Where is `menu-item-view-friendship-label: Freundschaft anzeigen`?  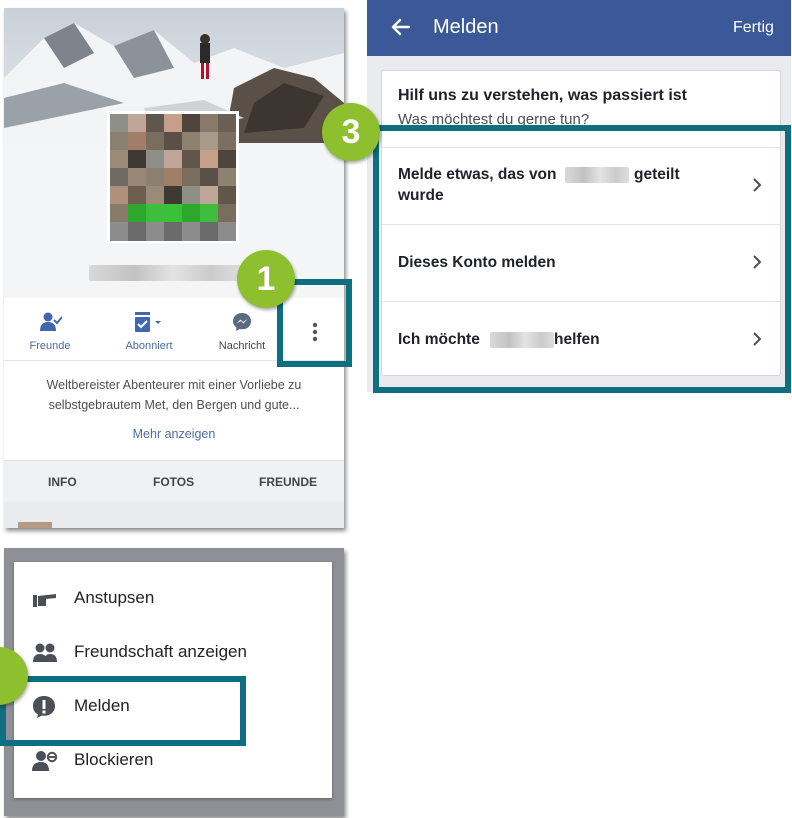
menu-item-view-friendship-label: Freundschaft anzeigen is located at coordinates (160, 651).